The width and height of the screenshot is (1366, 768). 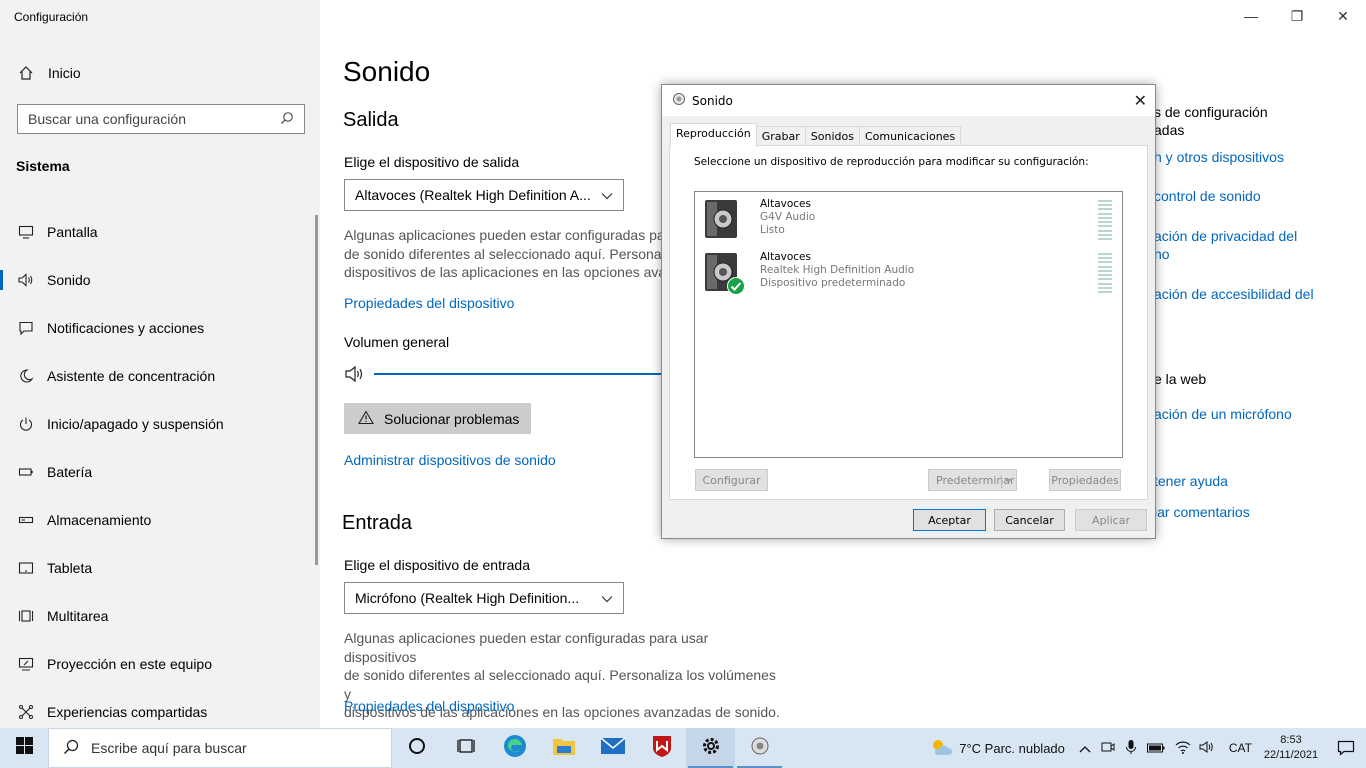 I want to click on battery-tray-icon, so click(x=1155, y=748).